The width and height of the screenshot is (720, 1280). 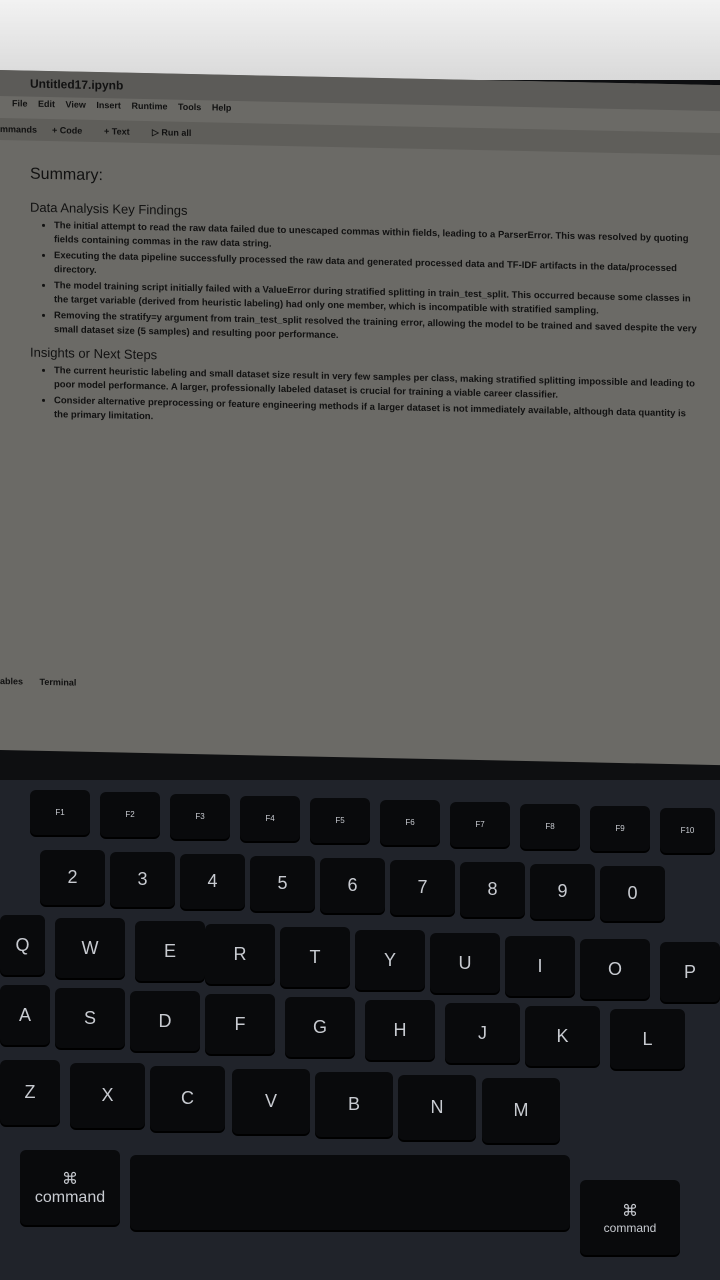 I want to click on key-f6: F6, so click(x=410, y=822).